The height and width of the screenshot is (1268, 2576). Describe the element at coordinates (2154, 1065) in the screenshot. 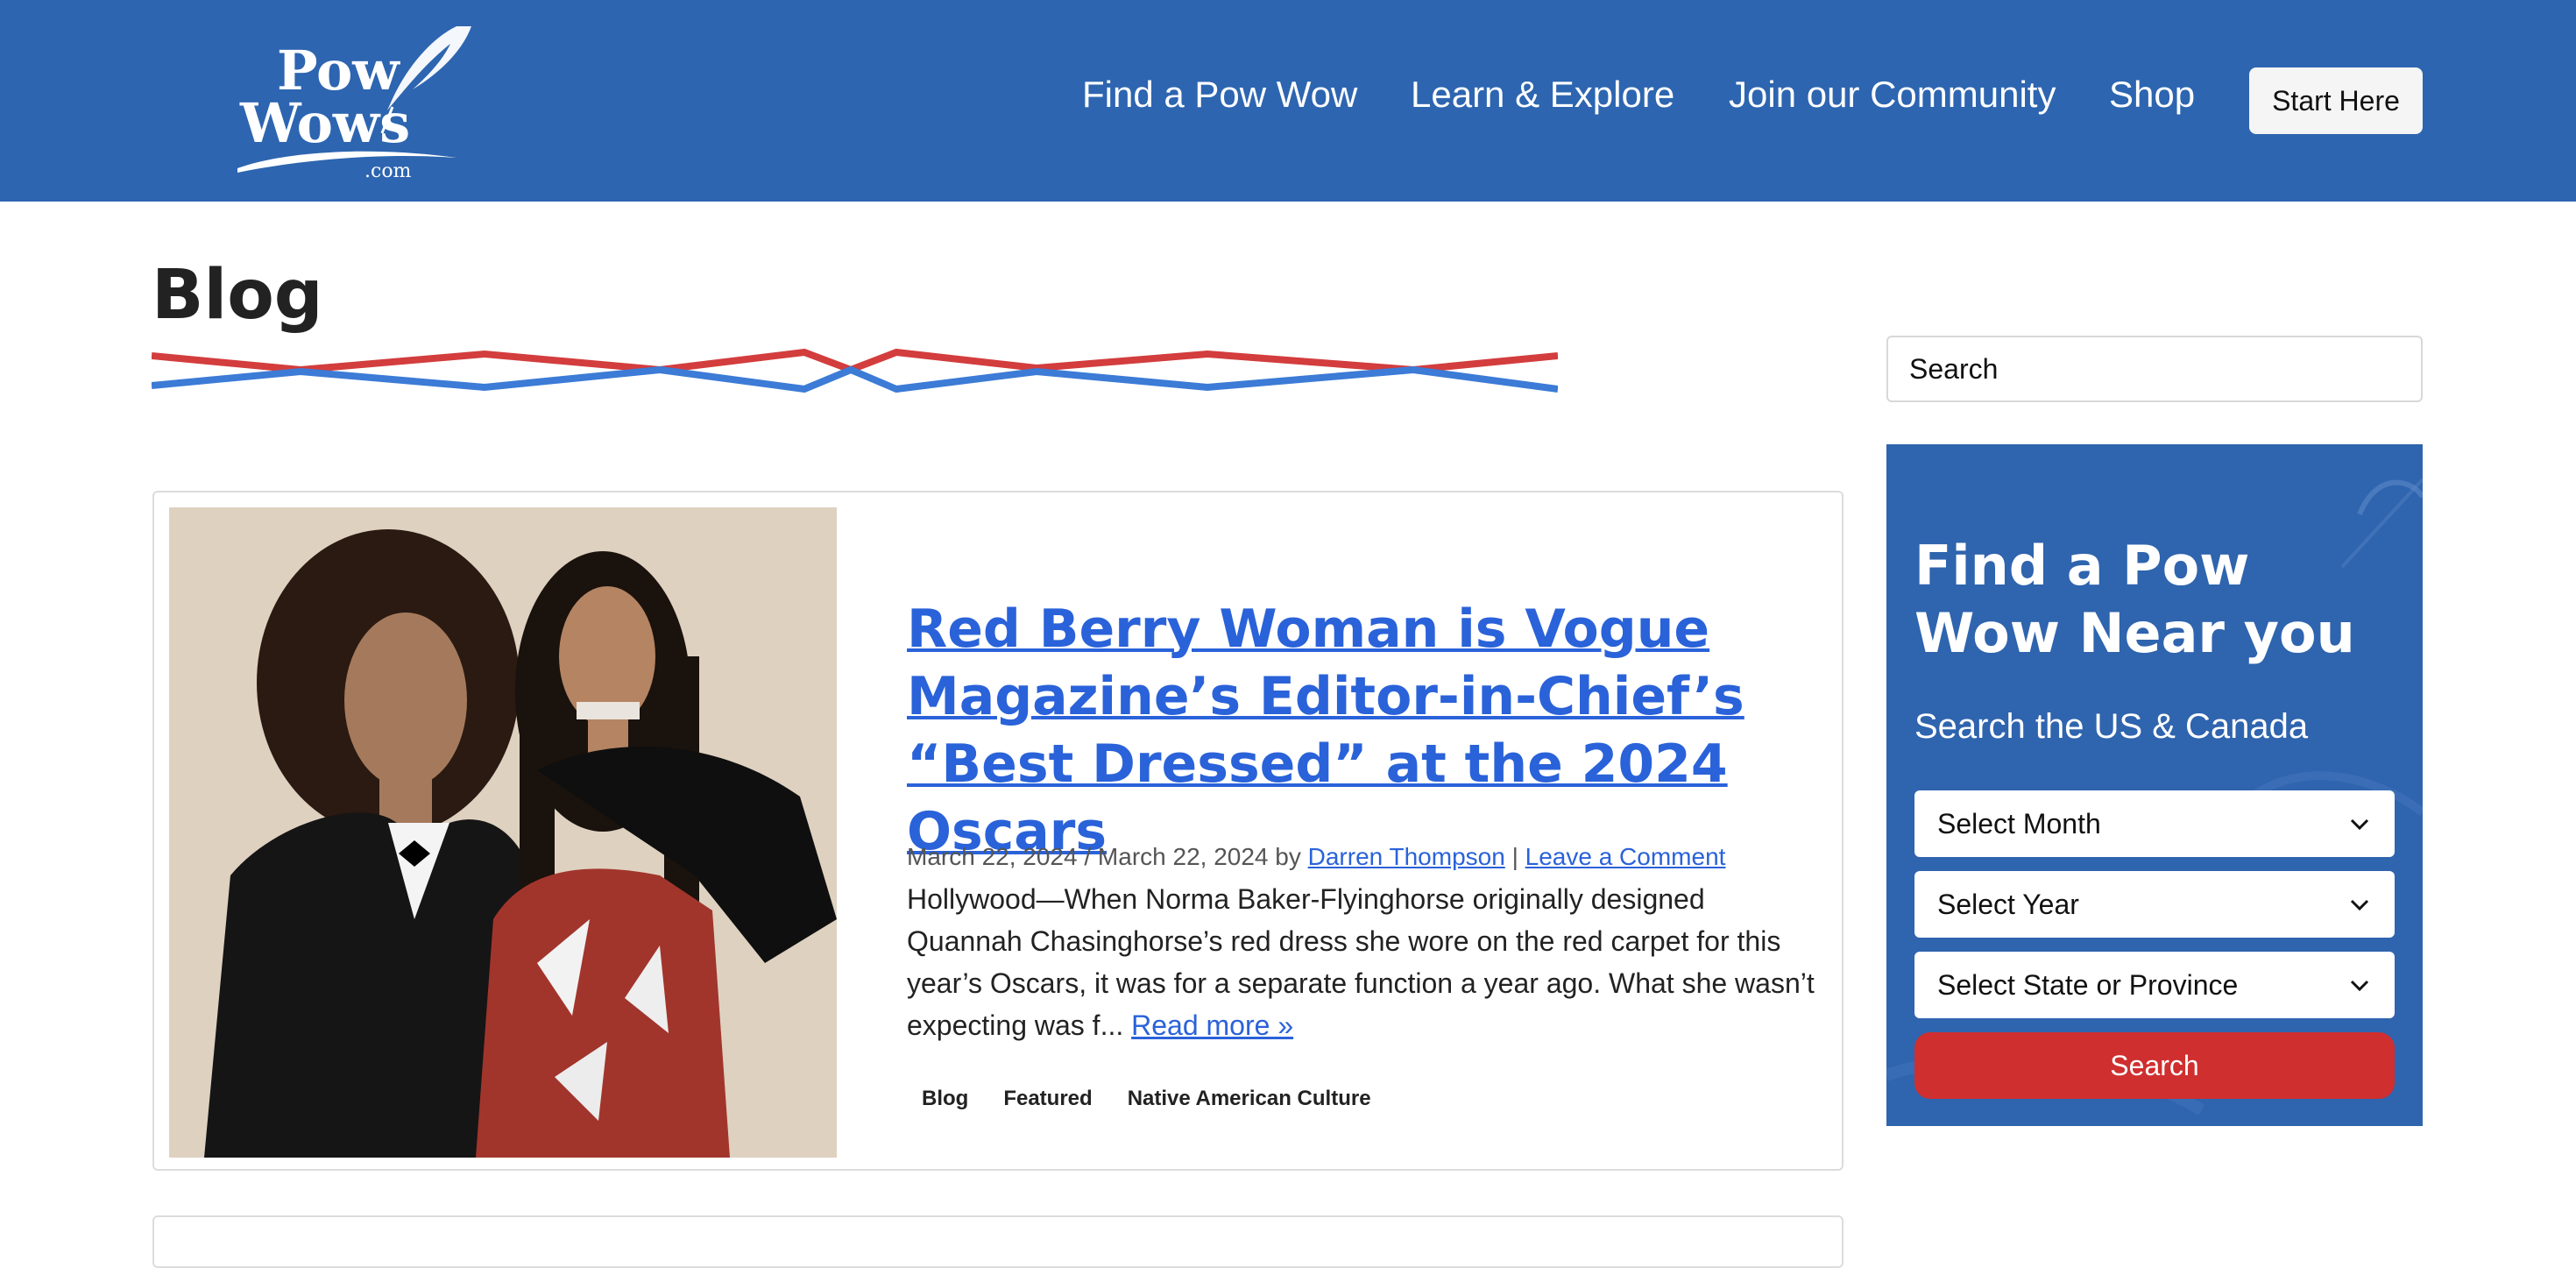

I see `widget-search-button: Search` at that location.